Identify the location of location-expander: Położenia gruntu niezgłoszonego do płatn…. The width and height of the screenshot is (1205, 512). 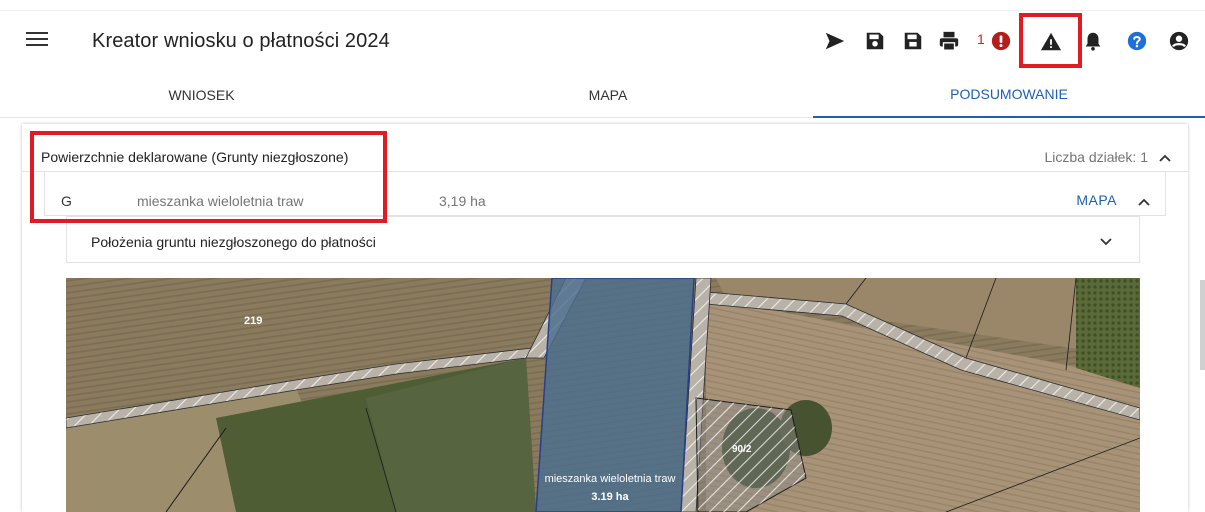
(603, 239).